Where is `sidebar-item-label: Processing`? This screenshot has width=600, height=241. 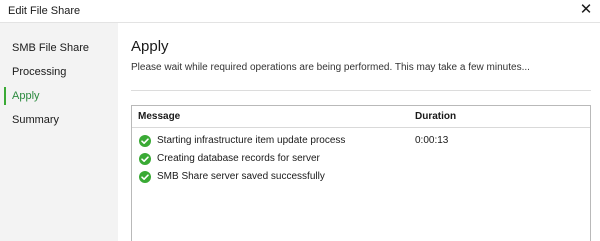
sidebar-item-label: Processing is located at coordinates (39, 72).